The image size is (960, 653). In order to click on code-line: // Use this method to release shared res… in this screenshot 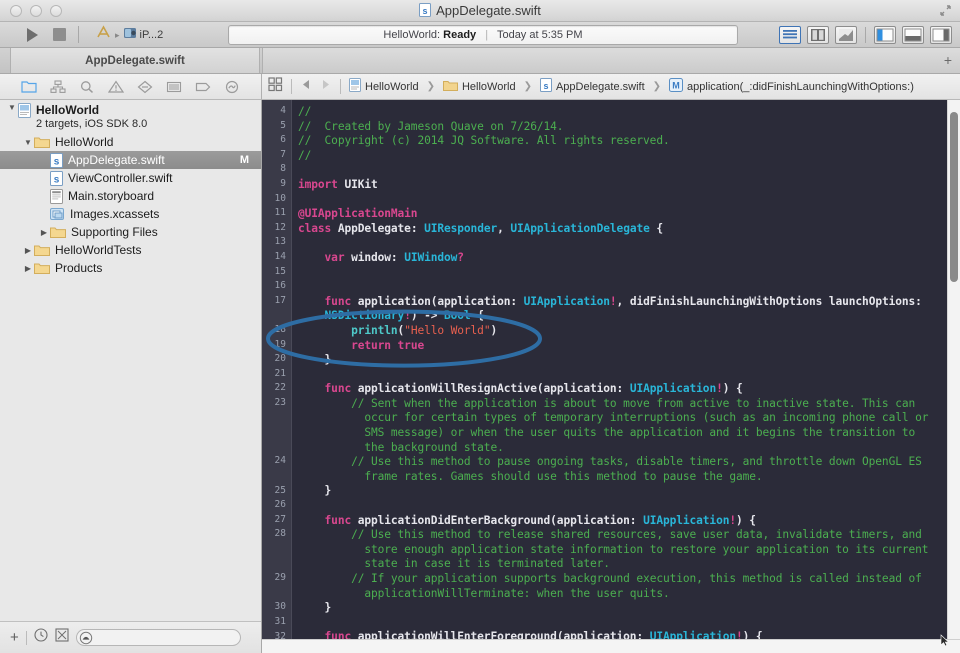, I will do `click(636, 535)`.